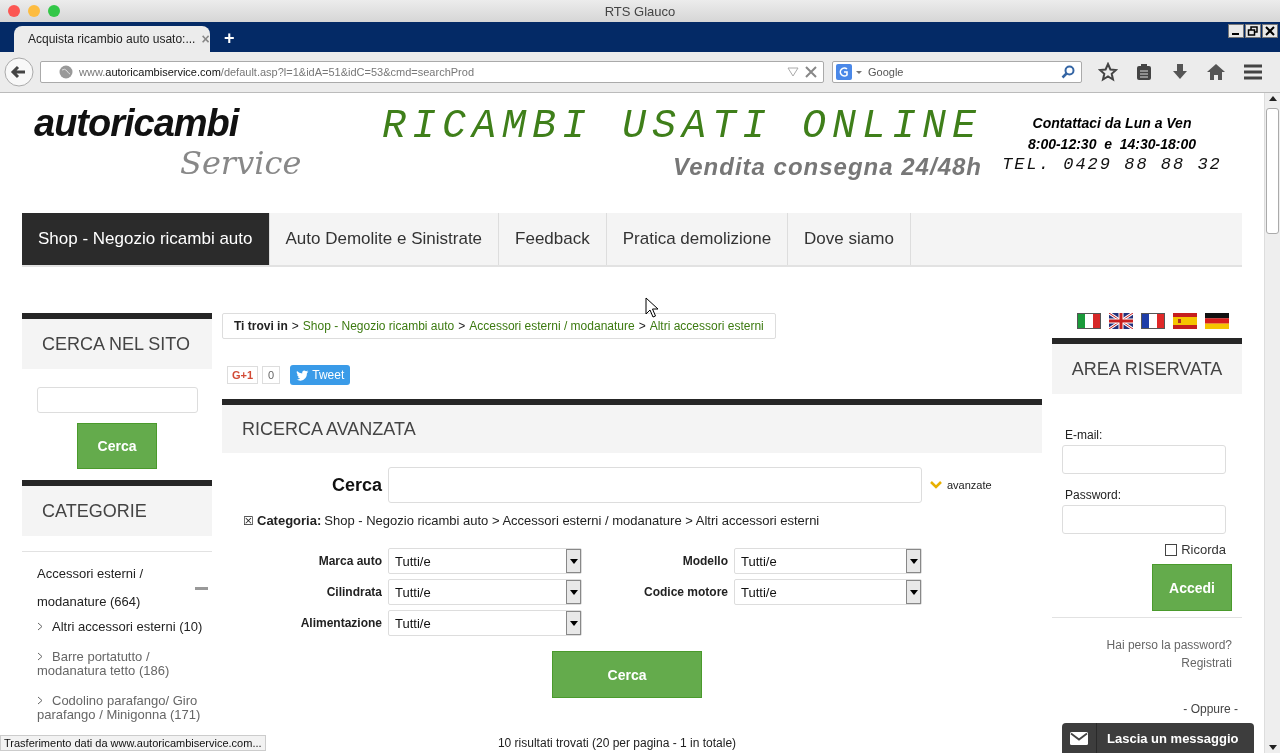 The height and width of the screenshot is (753, 1280). What do you see at coordinates (697, 239) in the screenshot?
I see `menu-item: Pratica demolizione` at bounding box center [697, 239].